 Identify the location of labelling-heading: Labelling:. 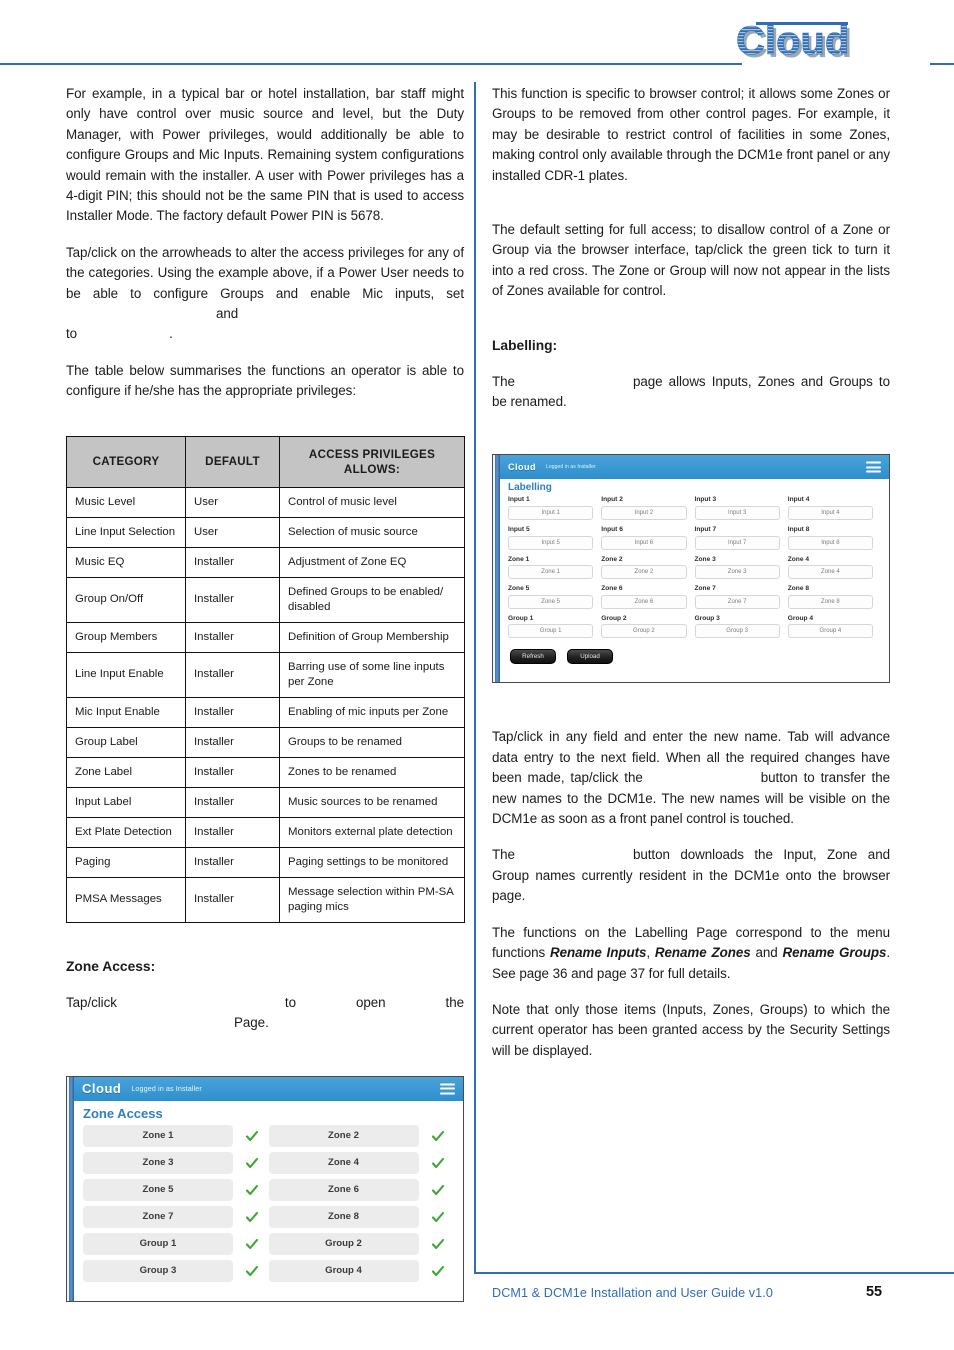
(525, 345).